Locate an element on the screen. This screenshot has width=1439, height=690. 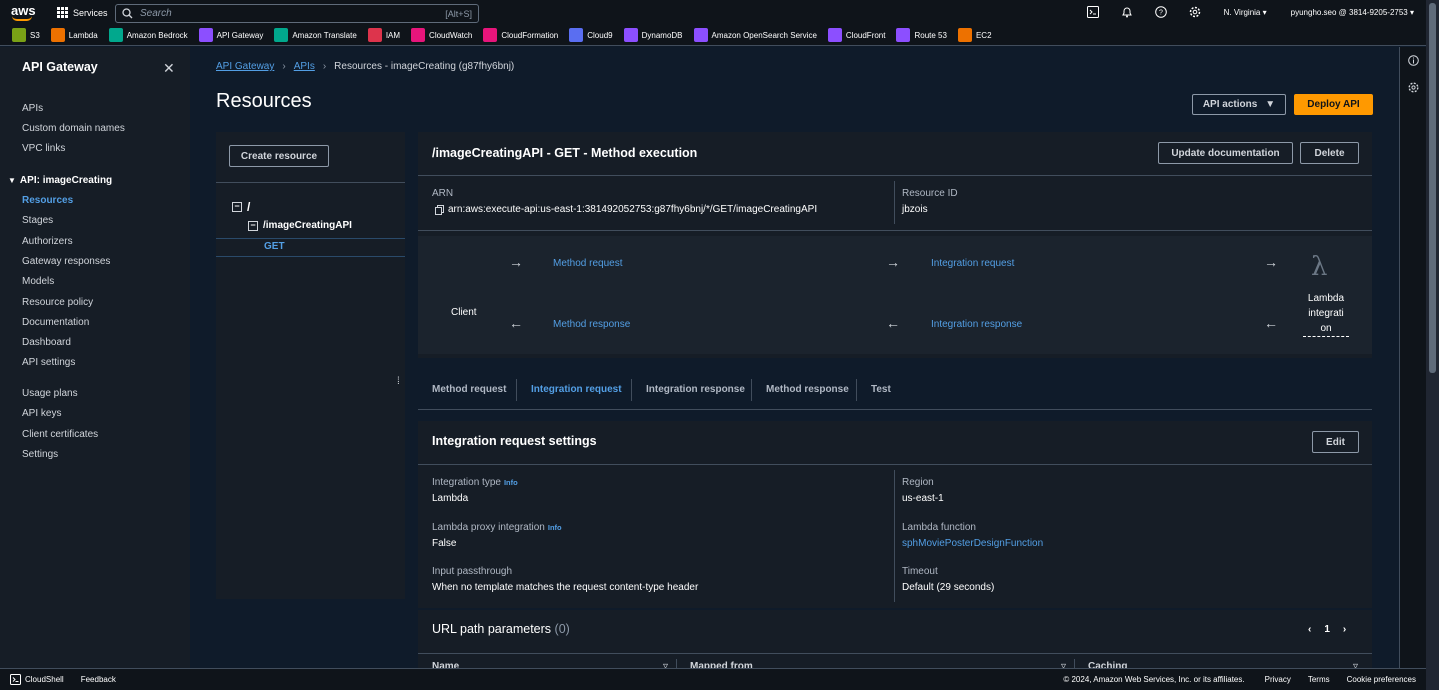
services-label: Services is located at coordinates (90, 12).